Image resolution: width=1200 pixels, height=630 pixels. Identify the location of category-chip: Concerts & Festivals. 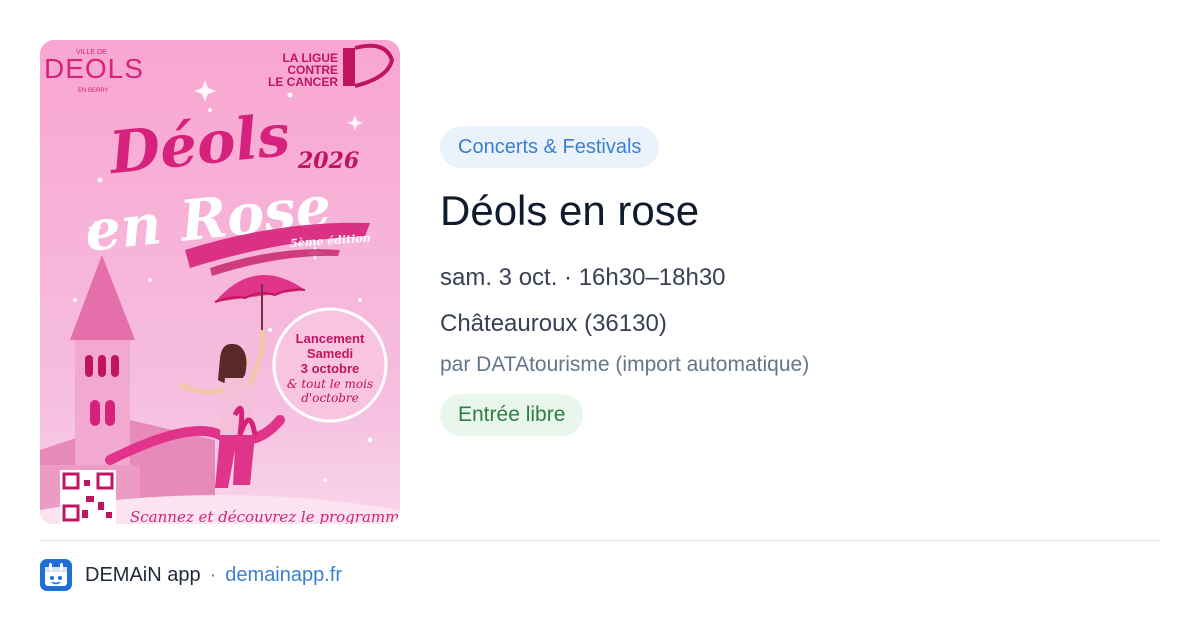
(550, 147).